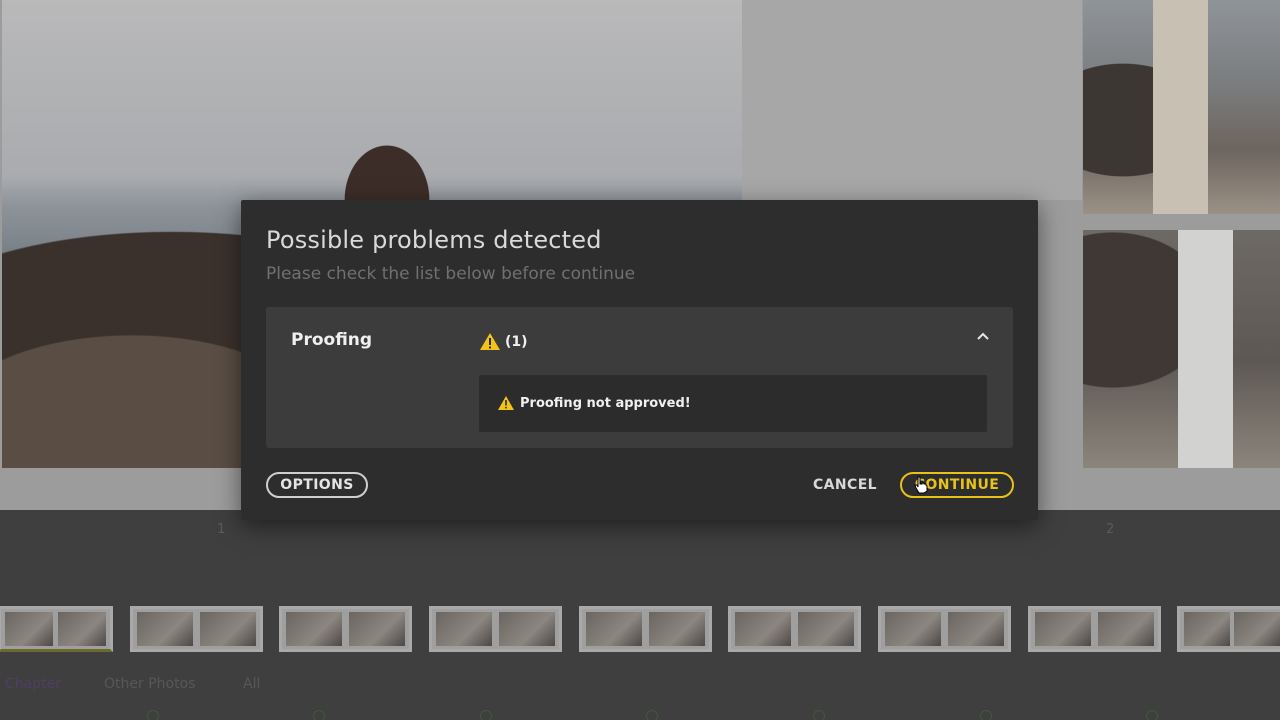 This screenshot has height=720, width=1280. What do you see at coordinates (1181, 107) in the screenshot?
I see `spread-photo-right-top` at bounding box center [1181, 107].